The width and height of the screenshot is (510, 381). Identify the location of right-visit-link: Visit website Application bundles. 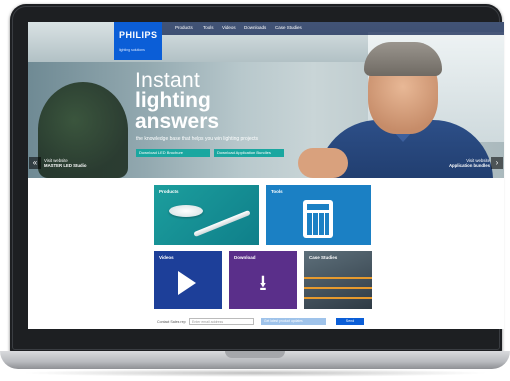
(464, 163).